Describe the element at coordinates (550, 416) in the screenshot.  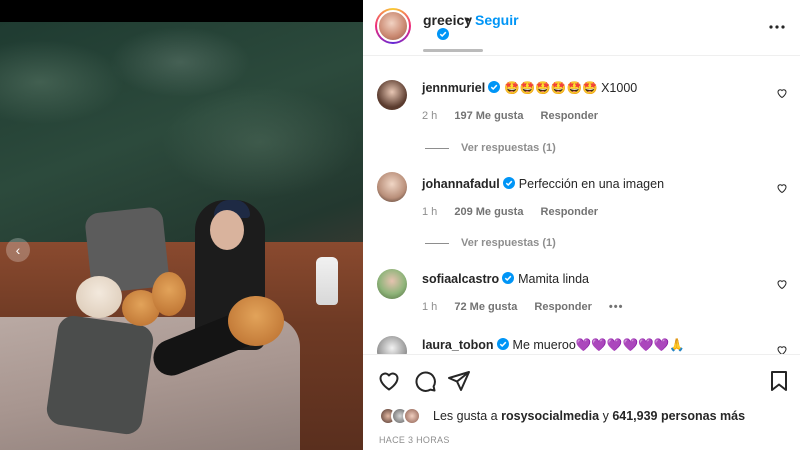
I see `liked-by-user: rosysocialmedia` at that location.